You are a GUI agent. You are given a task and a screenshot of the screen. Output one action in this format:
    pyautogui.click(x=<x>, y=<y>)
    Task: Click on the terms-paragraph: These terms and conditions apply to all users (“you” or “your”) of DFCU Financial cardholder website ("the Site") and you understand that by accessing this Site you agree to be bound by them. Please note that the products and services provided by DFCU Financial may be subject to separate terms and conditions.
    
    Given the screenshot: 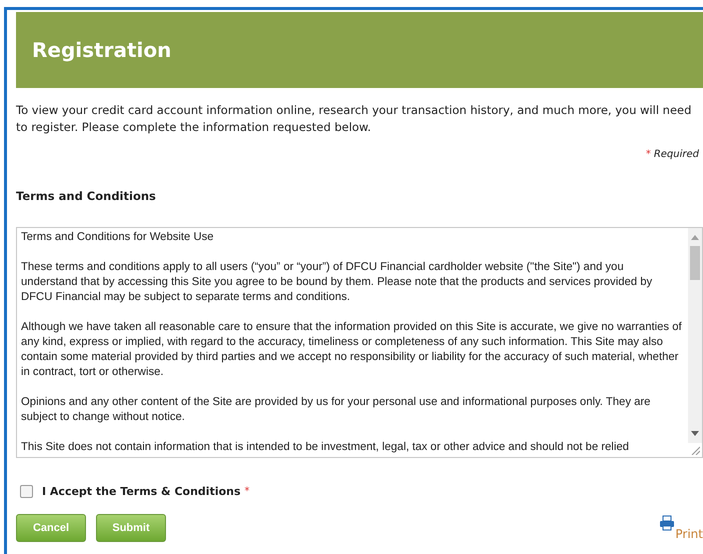 What is the action you would take?
    pyautogui.click(x=337, y=282)
    